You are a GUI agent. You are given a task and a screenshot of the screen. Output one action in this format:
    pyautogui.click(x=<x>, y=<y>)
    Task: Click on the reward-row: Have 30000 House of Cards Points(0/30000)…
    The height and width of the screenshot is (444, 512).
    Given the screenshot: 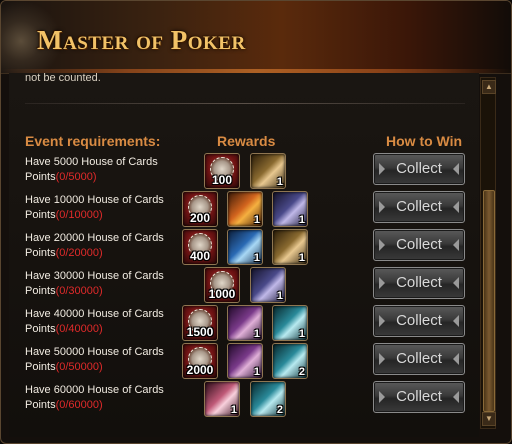 What is the action you would take?
    pyautogui.click(x=240, y=286)
    